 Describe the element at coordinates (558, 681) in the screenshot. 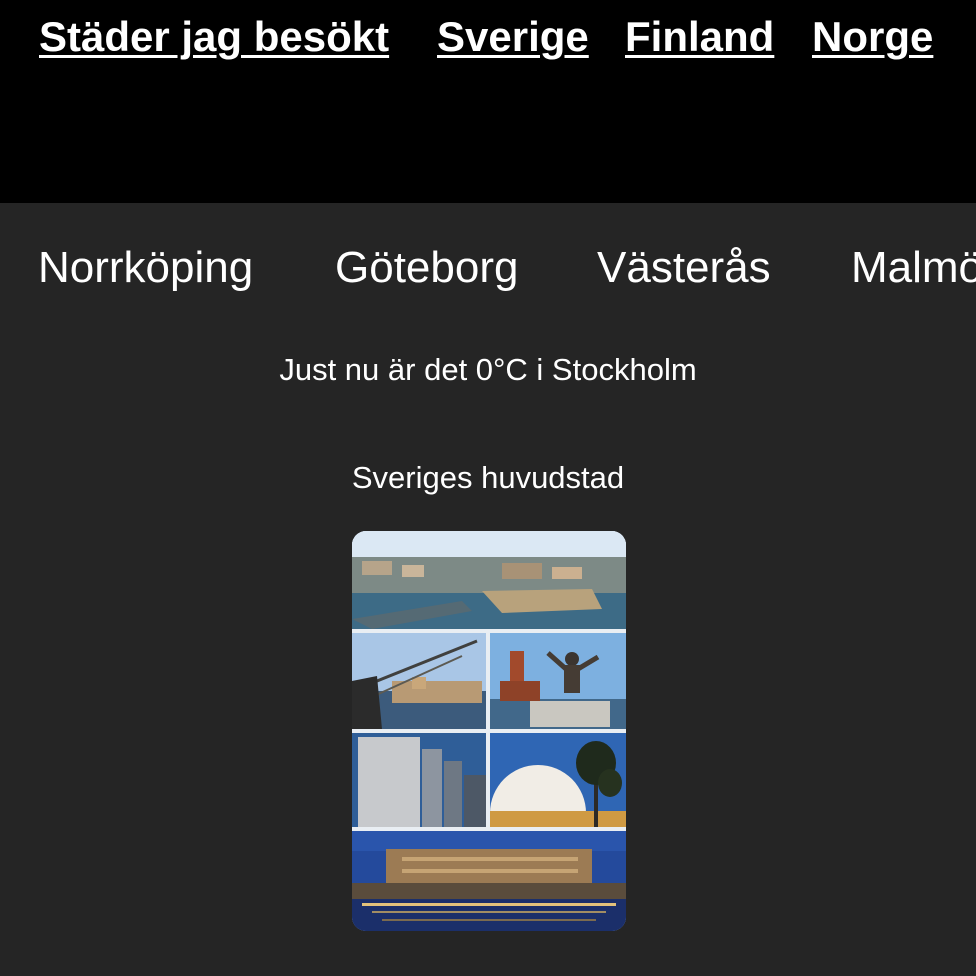

I see `collage-panel-city-hall` at that location.